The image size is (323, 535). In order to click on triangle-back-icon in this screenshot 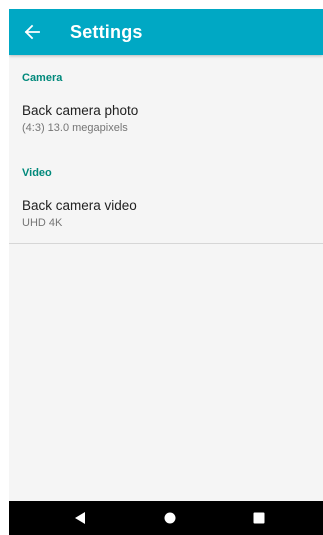, I will do `click(80, 518)`.